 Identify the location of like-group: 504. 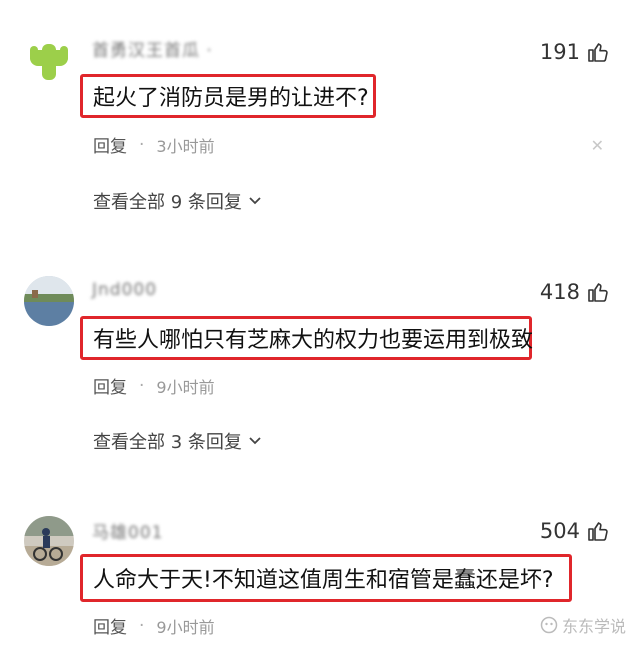
(575, 531).